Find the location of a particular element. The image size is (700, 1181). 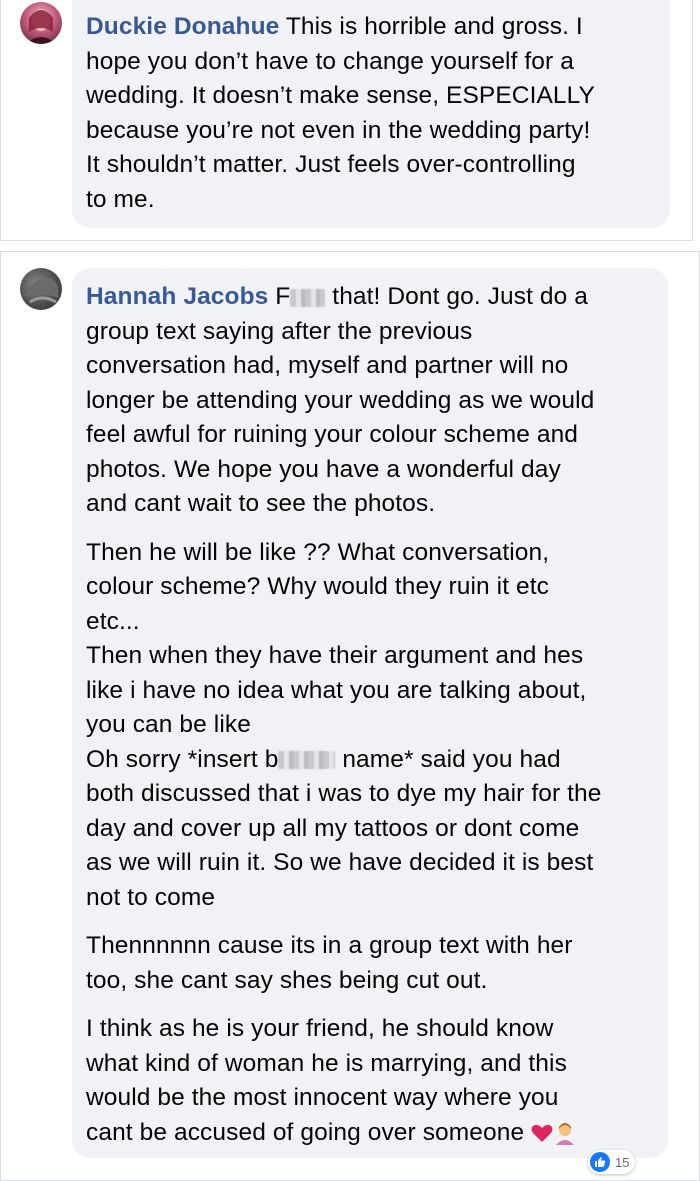

reaction-summary: 15 is located at coordinates (612, 1162).